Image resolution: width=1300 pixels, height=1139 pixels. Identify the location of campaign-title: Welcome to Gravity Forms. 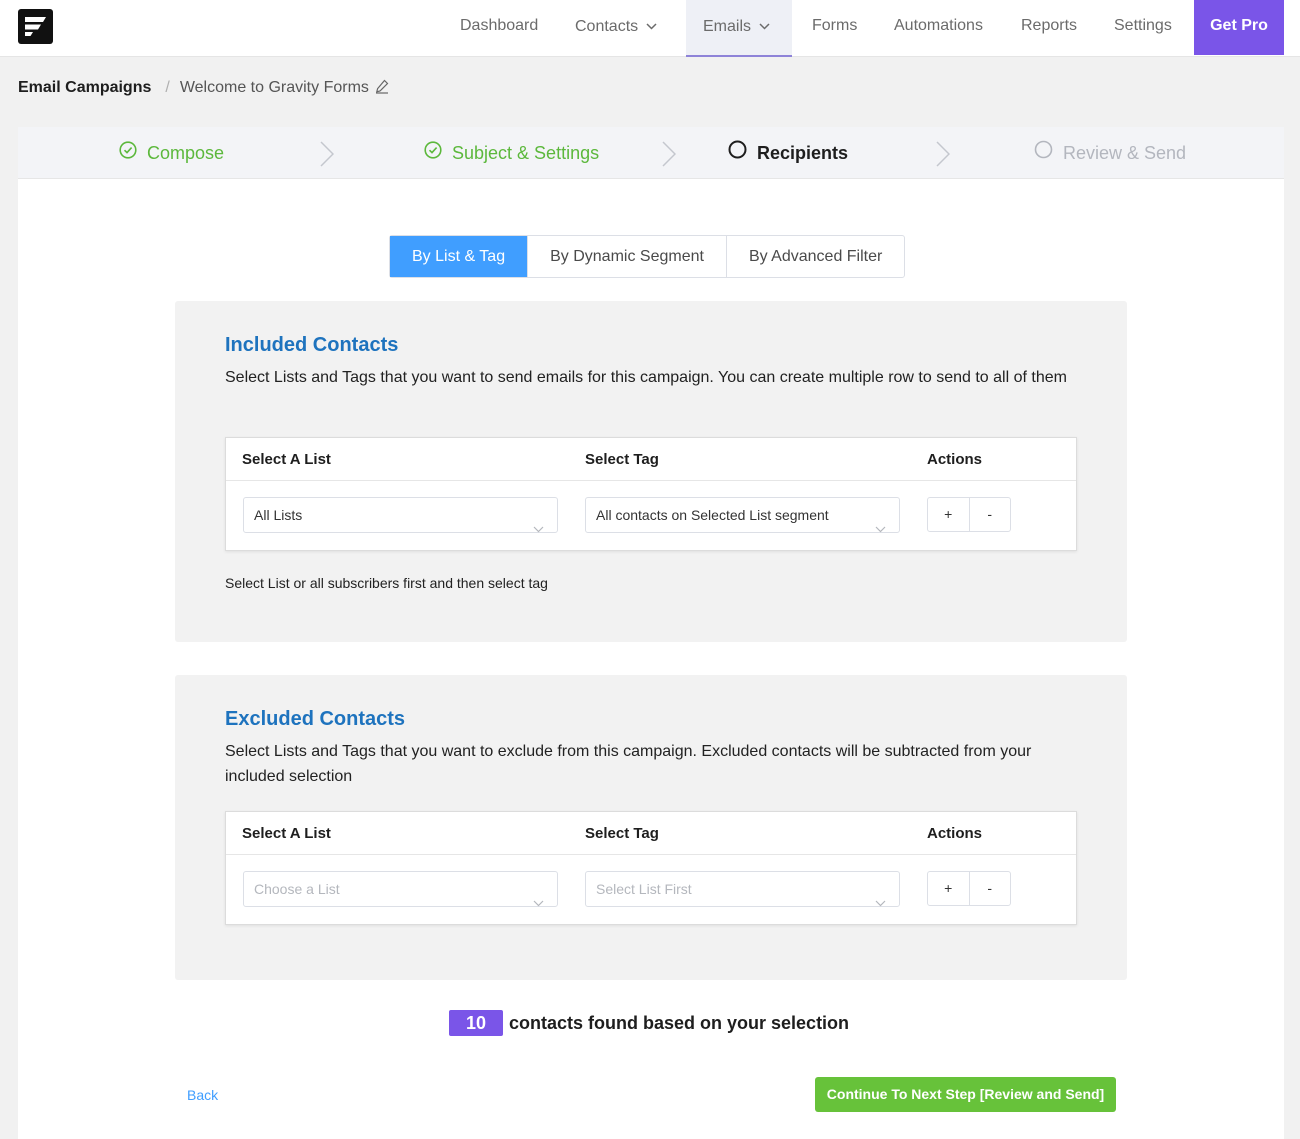
(274, 87).